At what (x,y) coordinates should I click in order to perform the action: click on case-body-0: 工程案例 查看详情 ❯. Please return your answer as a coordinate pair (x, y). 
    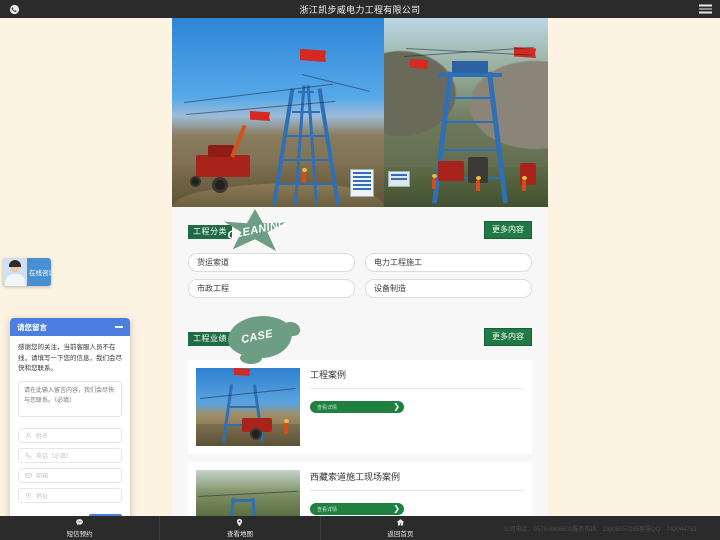
    Looking at the image, I should click on (417, 407).